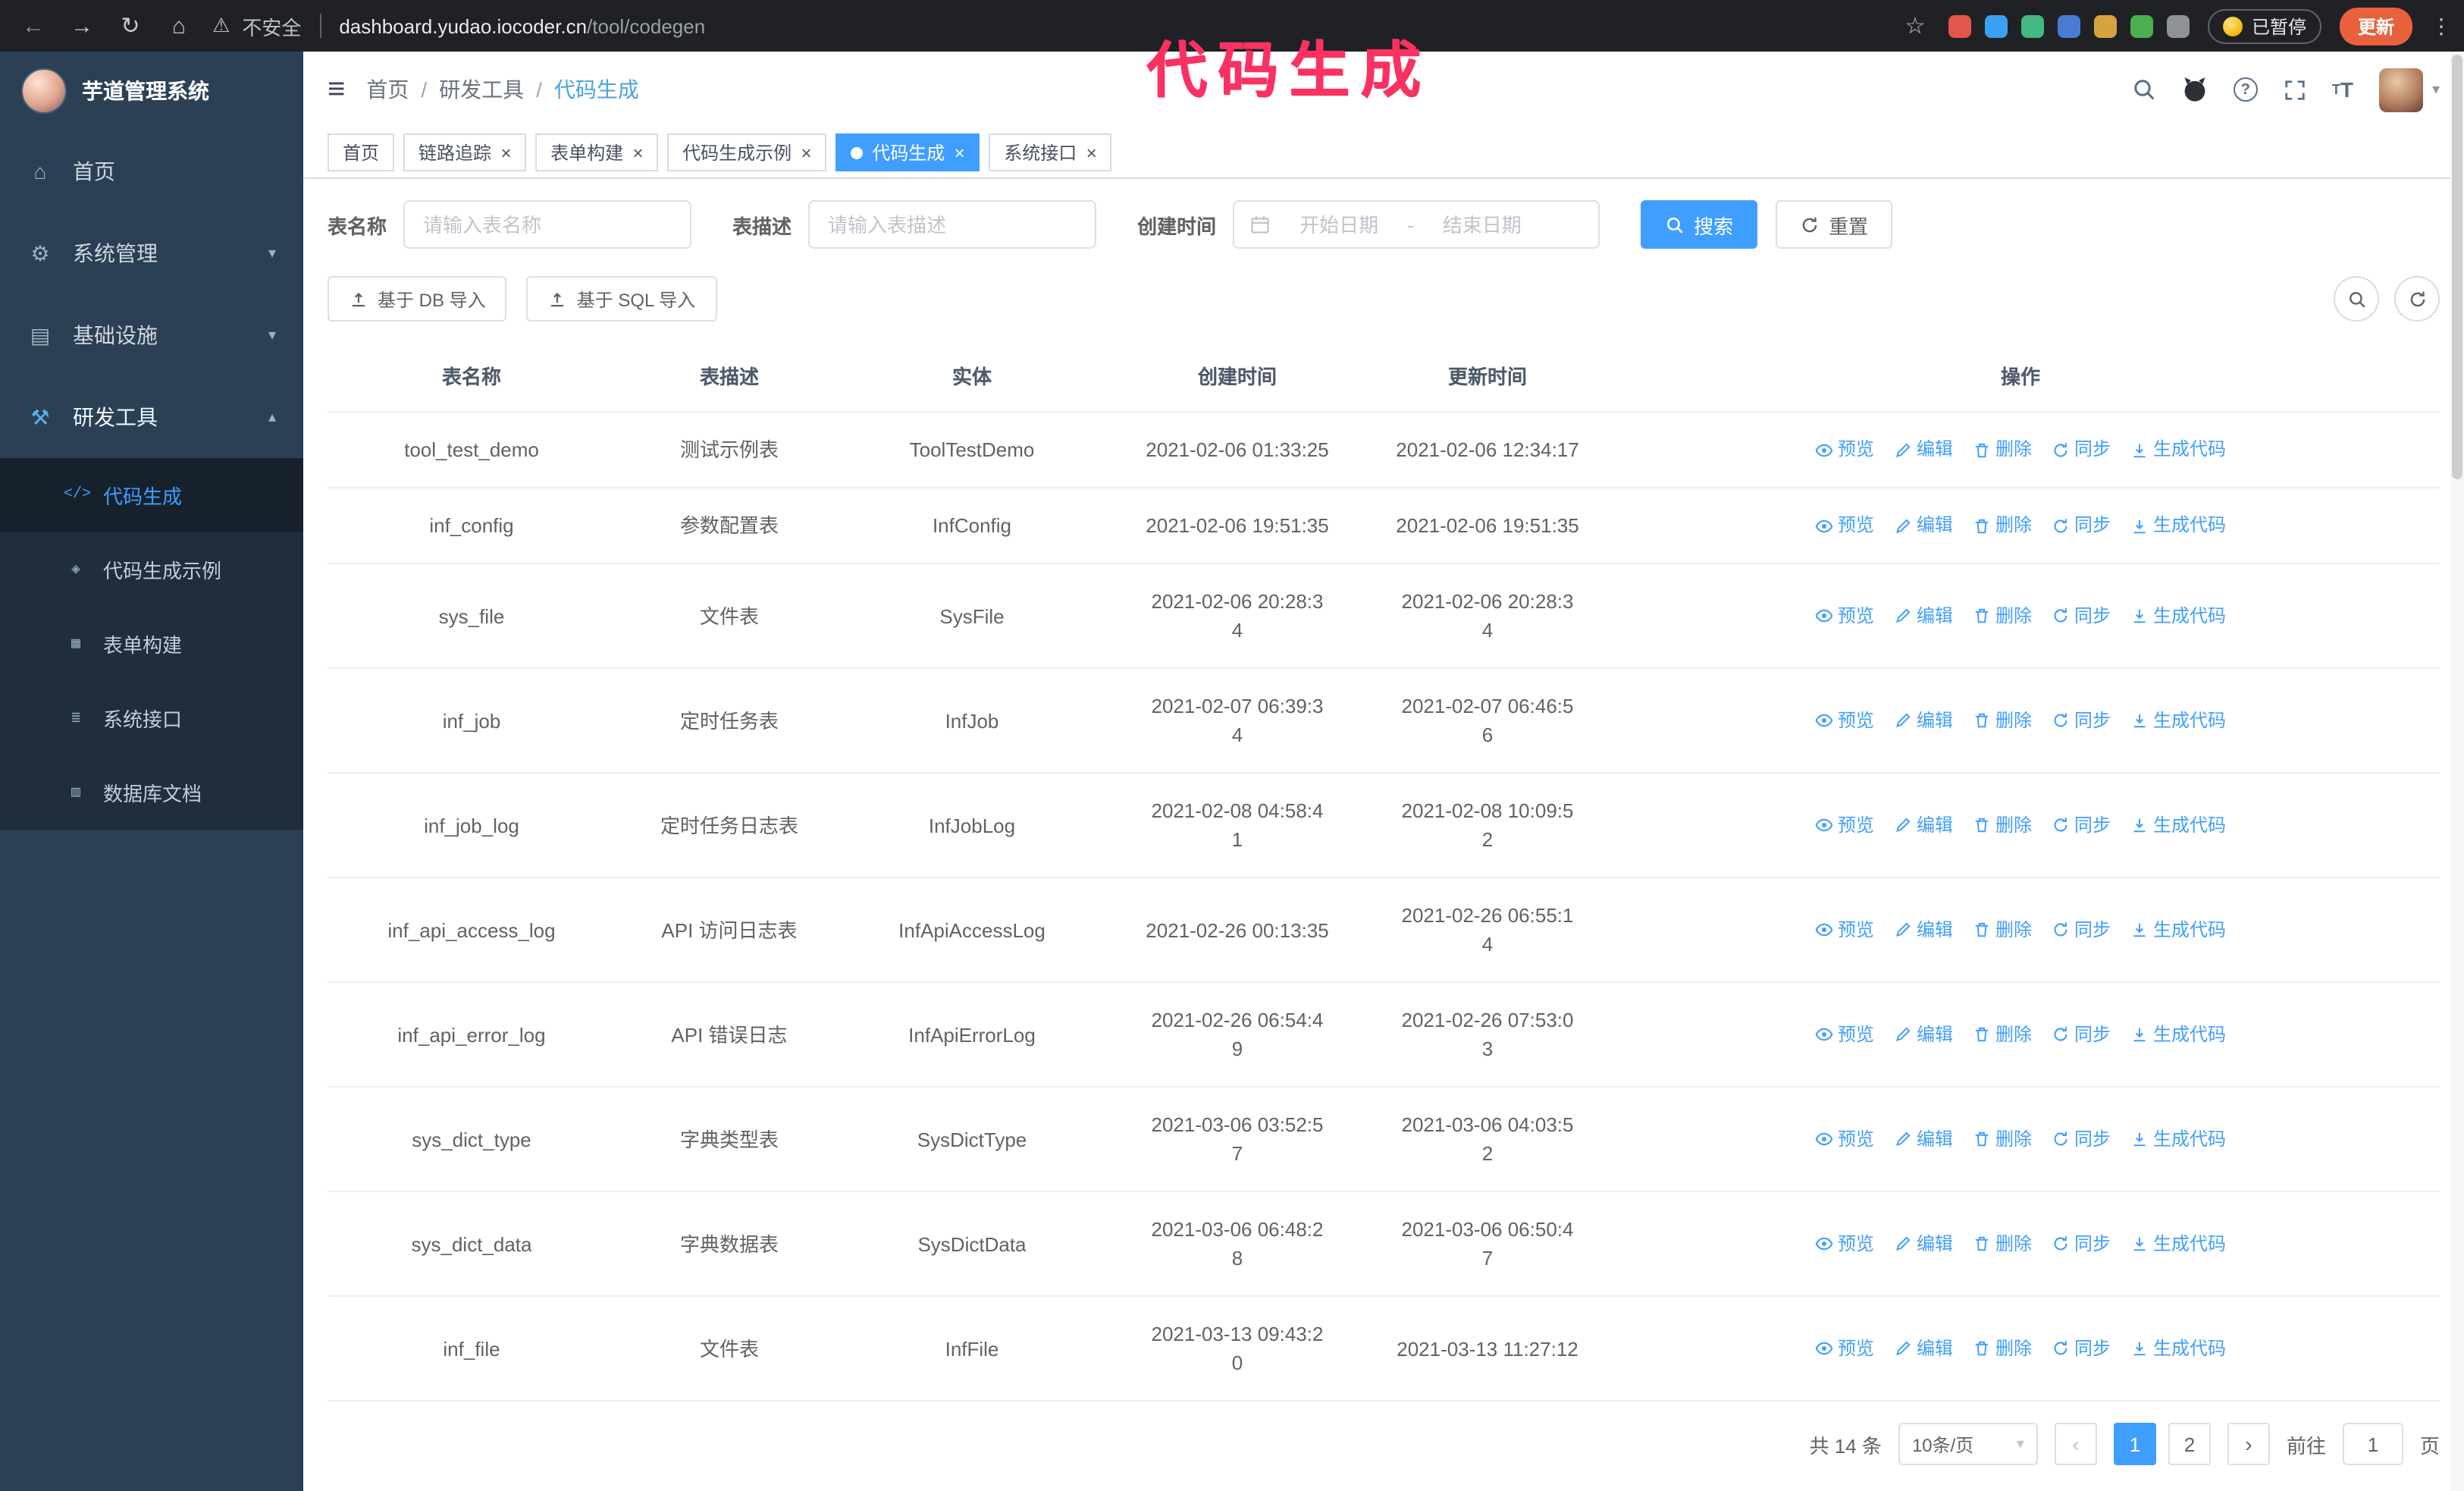 Image resolution: width=2464 pixels, height=1491 pixels. I want to click on goto-page-input, so click(2372, 1444).